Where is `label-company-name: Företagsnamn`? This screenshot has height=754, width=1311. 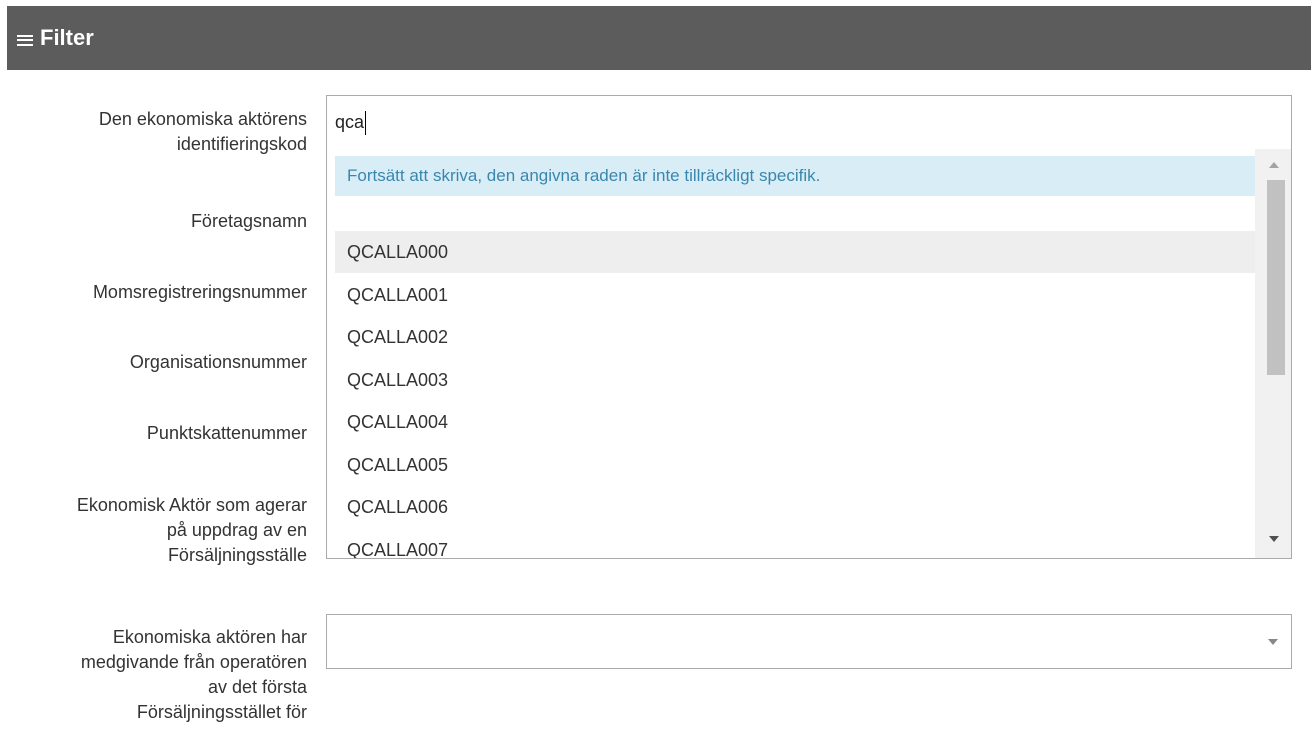 label-company-name: Företagsnamn is located at coordinates (248, 221).